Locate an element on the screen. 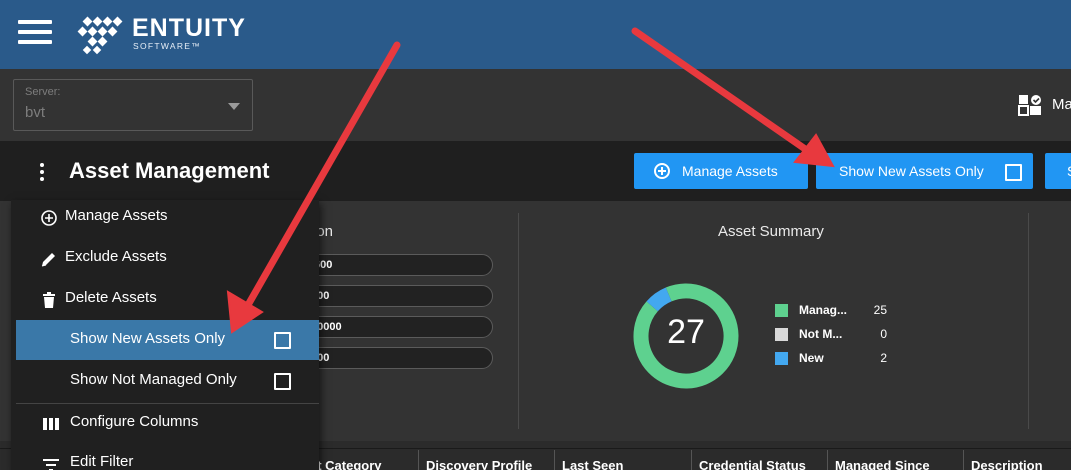  pencil-icon is located at coordinates (48, 260).